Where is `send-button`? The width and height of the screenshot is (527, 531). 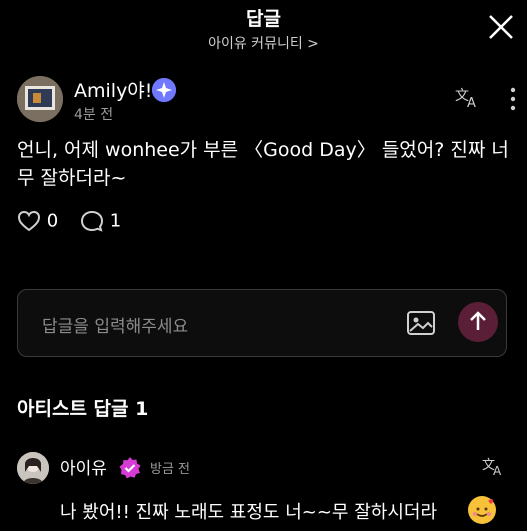 send-button is located at coordinates (478, 322).